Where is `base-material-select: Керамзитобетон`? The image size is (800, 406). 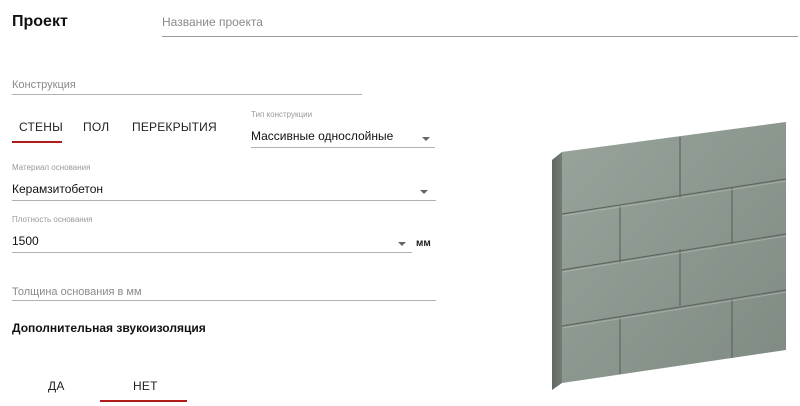
base-material-select: Керамзитобетон is located at coordinates (224, 190).